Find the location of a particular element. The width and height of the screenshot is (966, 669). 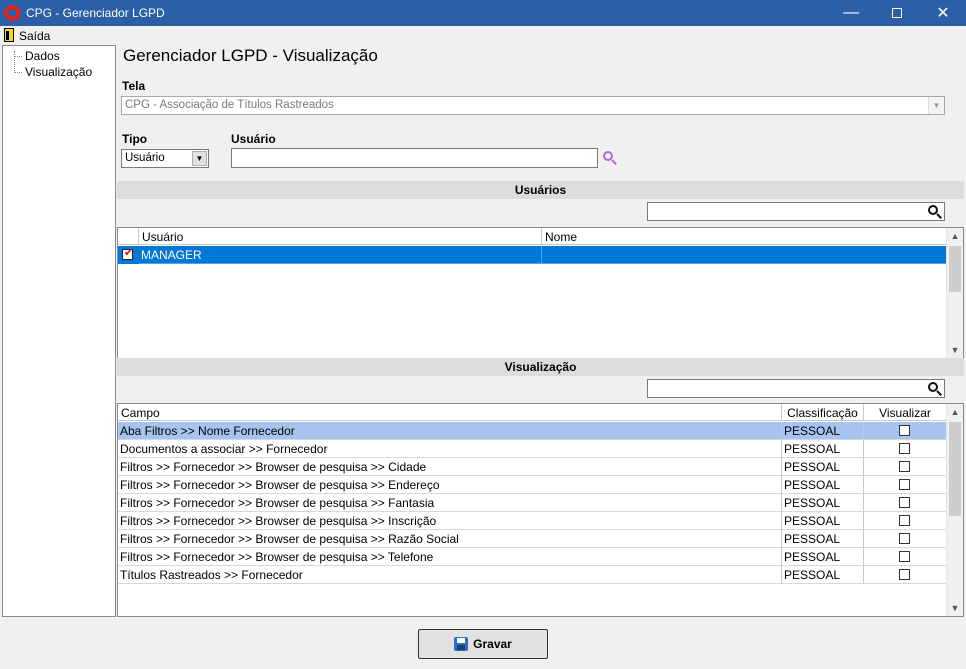

users-column-header-nome: Nome is located at coordinates (744, 236).